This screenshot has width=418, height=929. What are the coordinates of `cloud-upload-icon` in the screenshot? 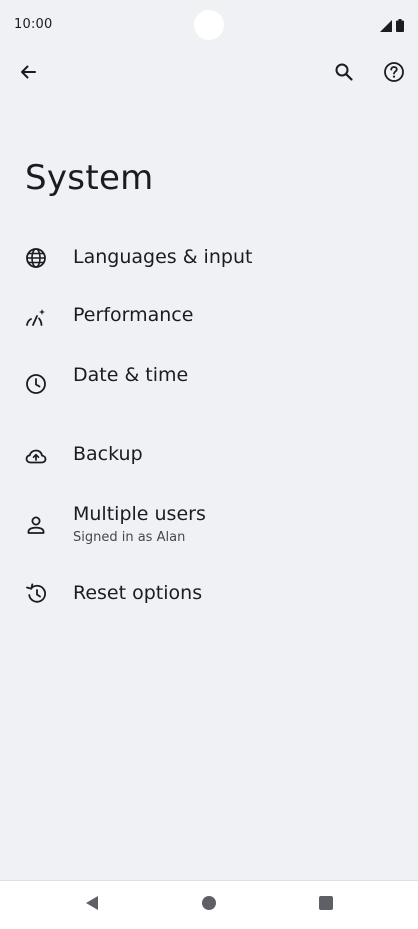 It's located at (36, 456).